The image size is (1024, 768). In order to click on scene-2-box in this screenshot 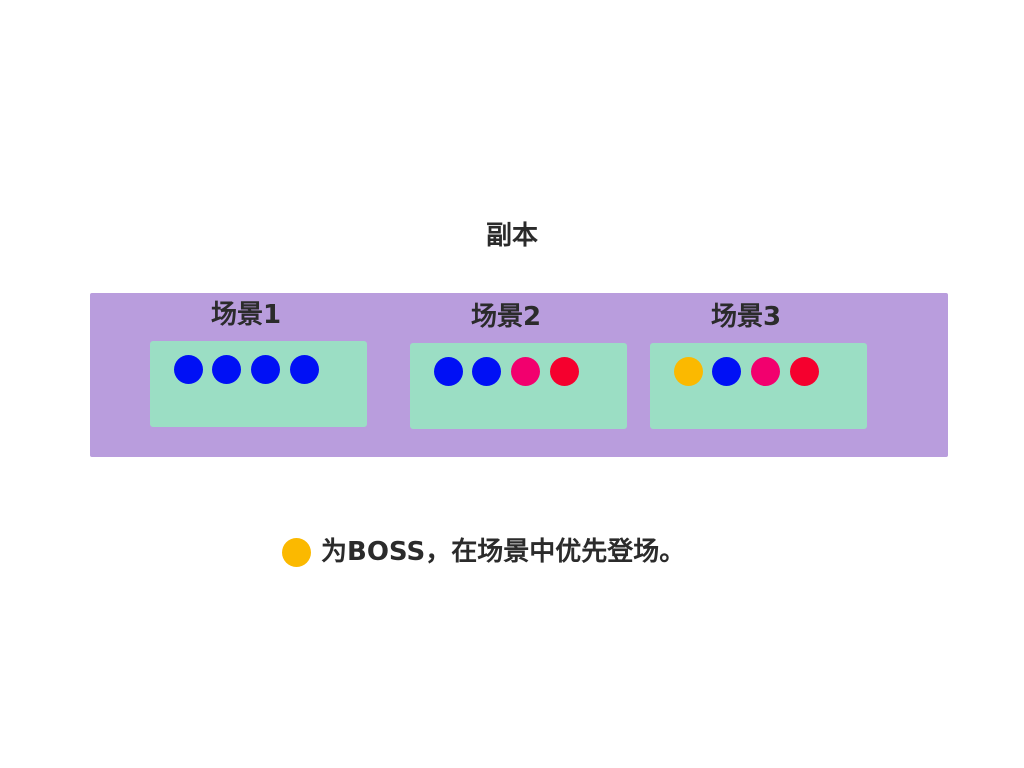, I will do `click(518, 386)`.